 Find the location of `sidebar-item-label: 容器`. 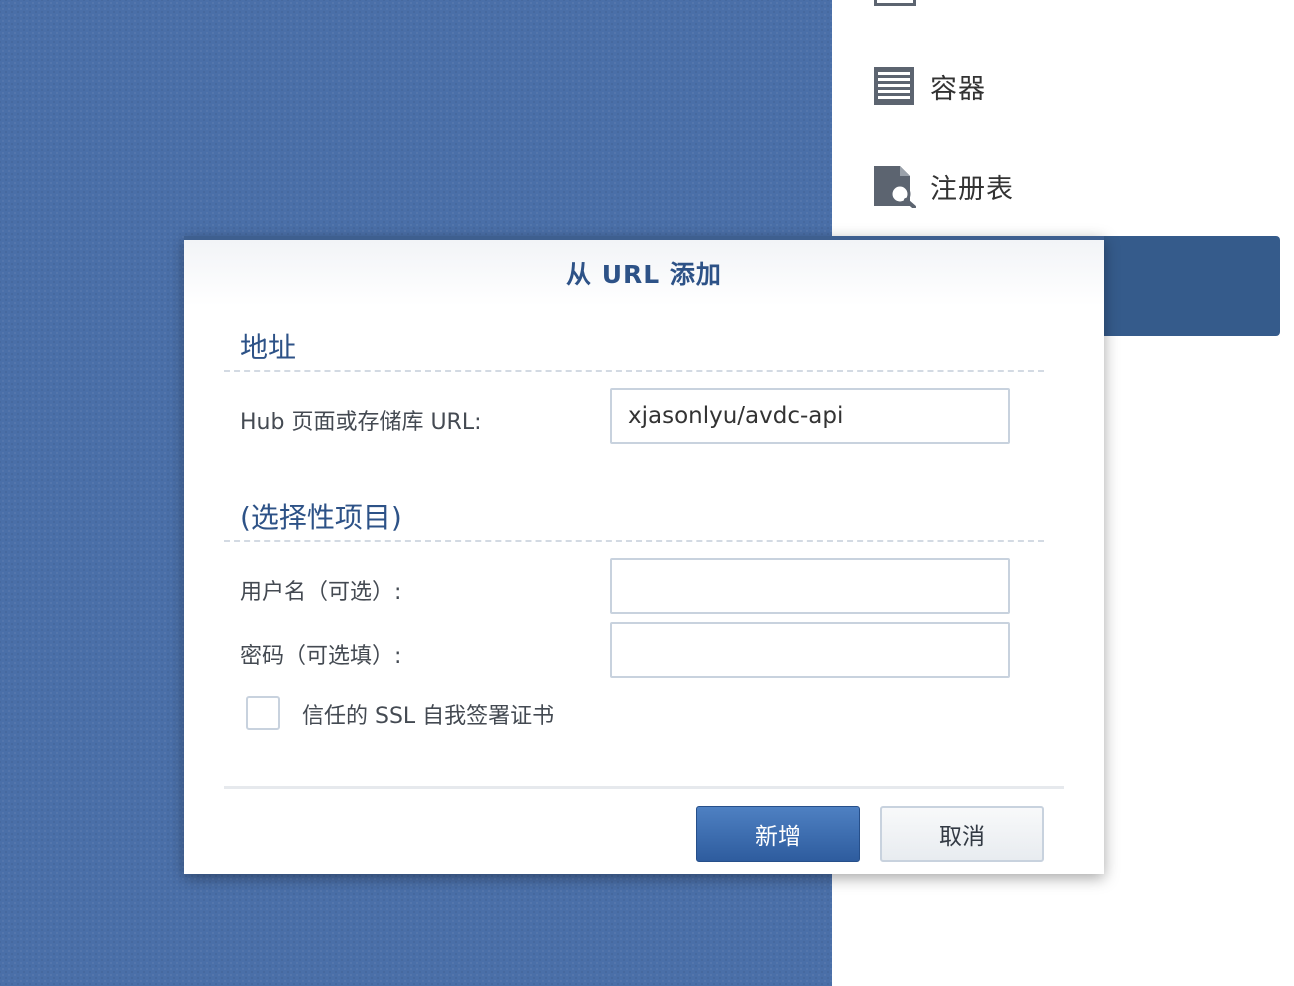

sidebar-item-label: 容器 is located at coordinates (958, 89).